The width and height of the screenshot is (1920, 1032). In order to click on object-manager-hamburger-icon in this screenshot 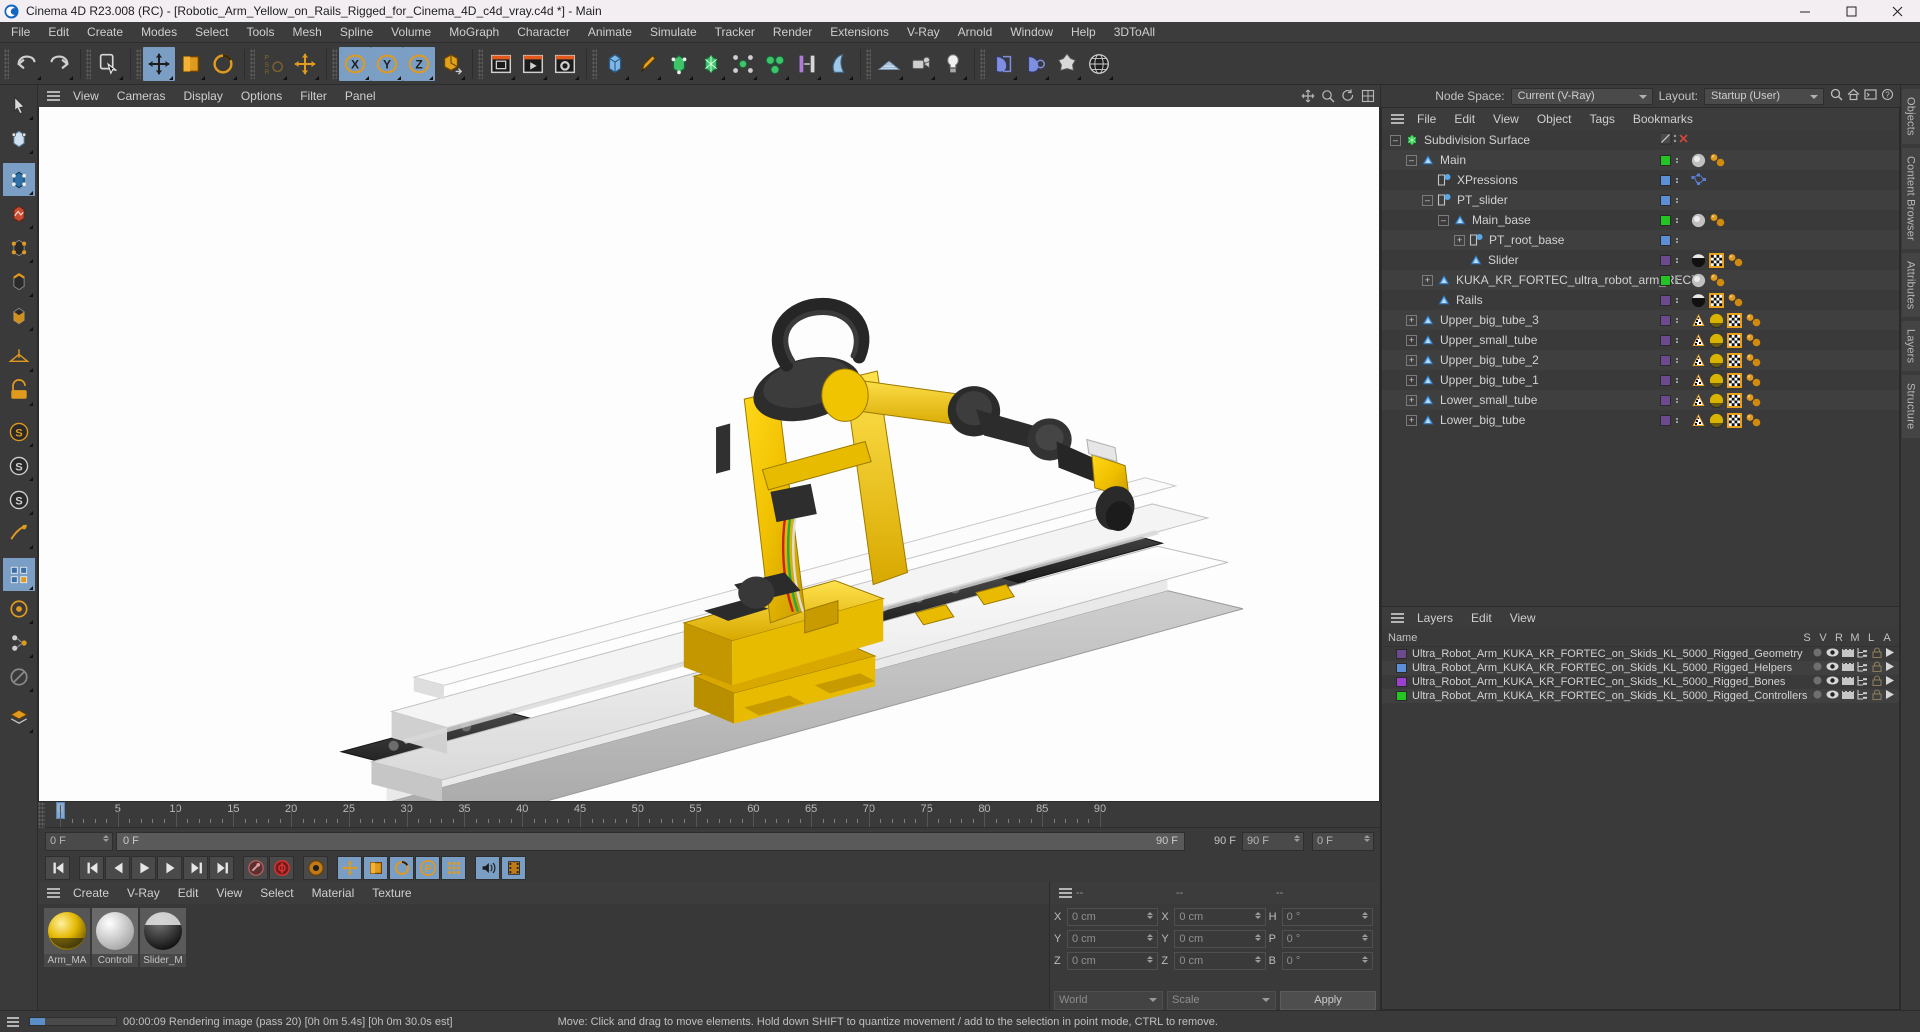, I will do `click(1397, 119)`.